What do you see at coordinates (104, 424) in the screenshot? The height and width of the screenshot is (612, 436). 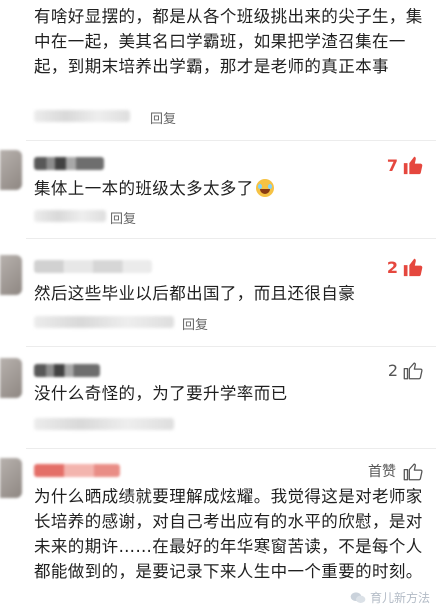 I see `comment-4-meta` at bounding box center [104, 424].